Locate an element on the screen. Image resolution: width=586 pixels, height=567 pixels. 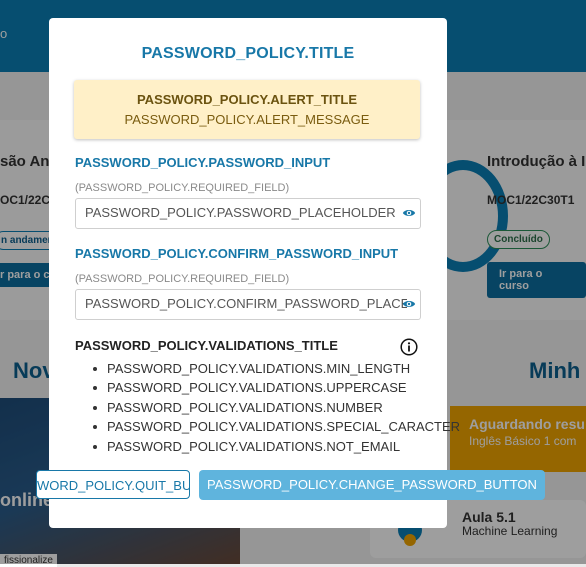
list-item: PASSWORD_POLICY.VALIDATIONS.MIN_LENGTH is located at coordinates (274, 368).